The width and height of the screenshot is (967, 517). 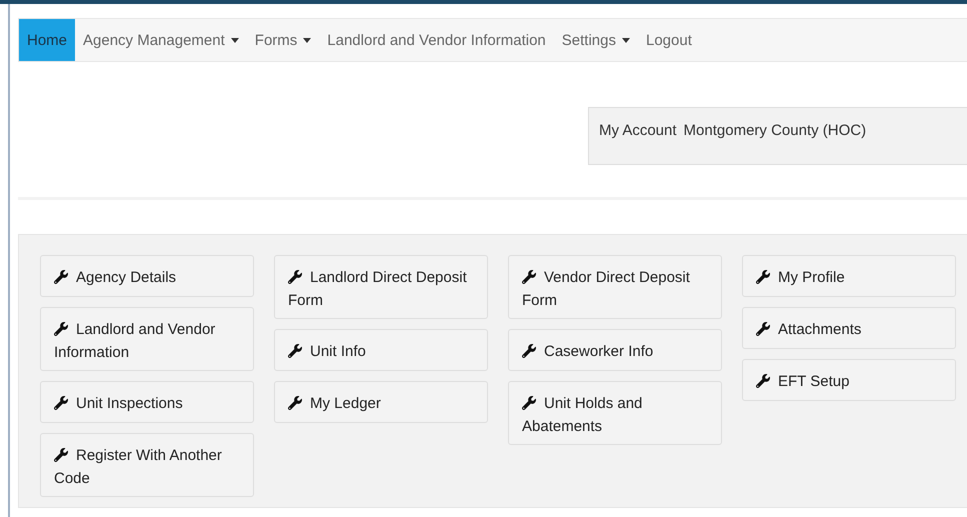 I want to click on nav-item: Forms, so click(x=283, y=40).